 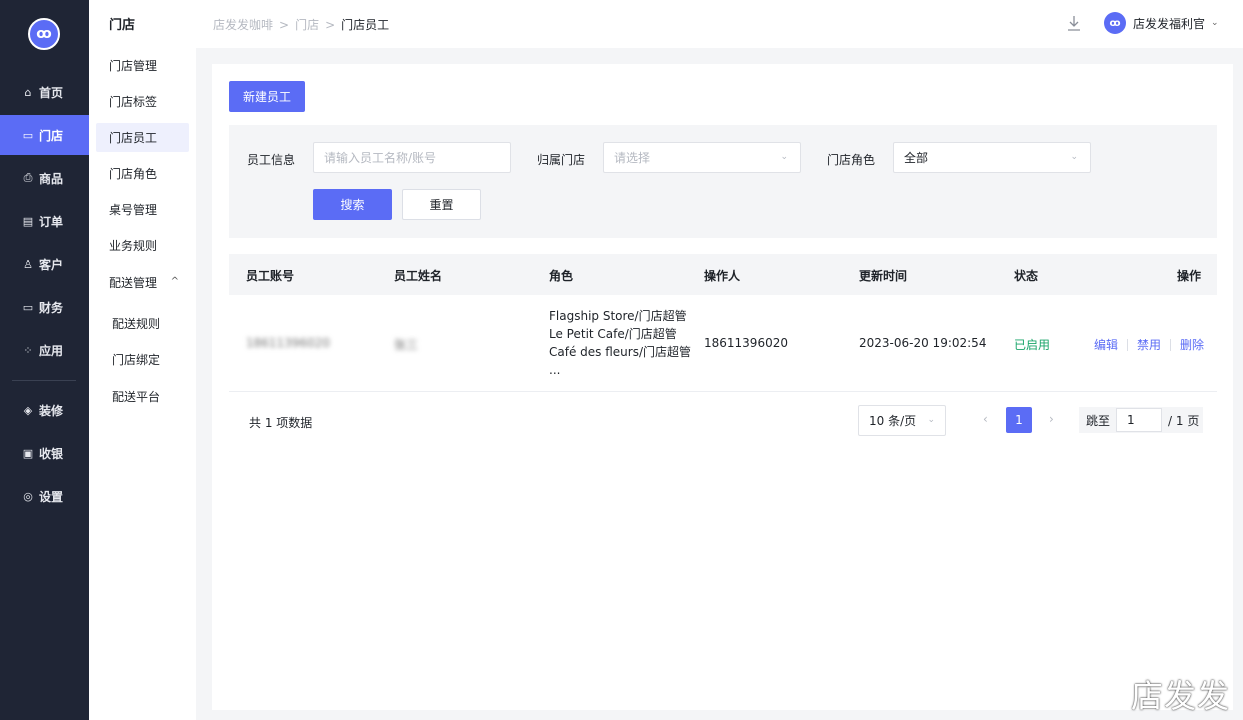 I want to click on rail-item-store: ▭ 门店, so click(x=44, y=135).